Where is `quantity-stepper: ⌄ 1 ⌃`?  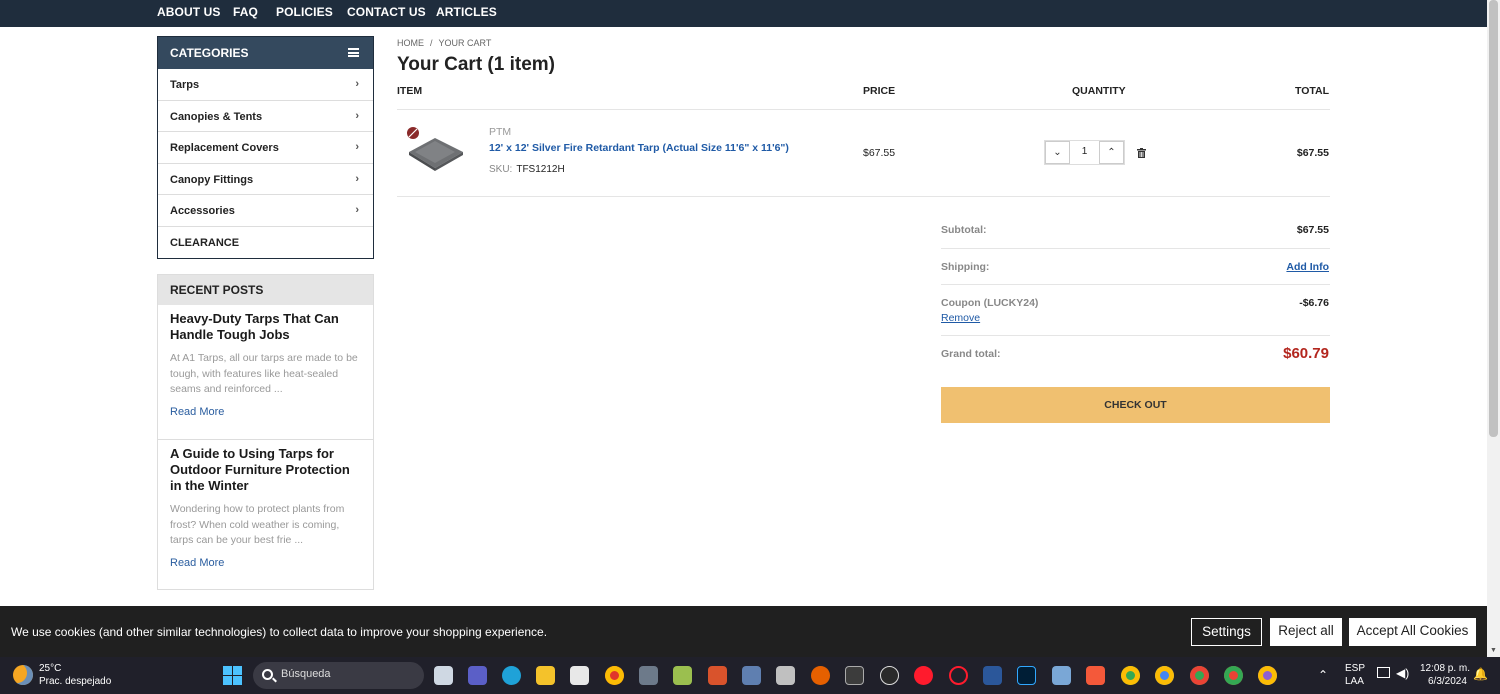 quantity-stepper: ⌄ 1 ⌃ is located at coordinates (1084, 152).